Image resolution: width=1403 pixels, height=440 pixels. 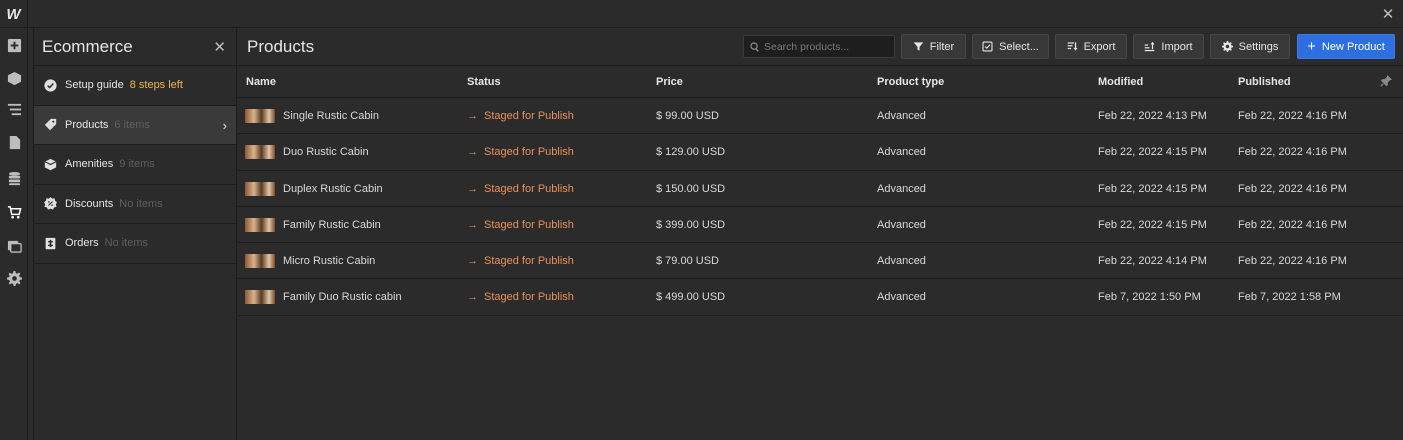 I want to click on new-product-label: New Product, so click(x=1353, y=46).